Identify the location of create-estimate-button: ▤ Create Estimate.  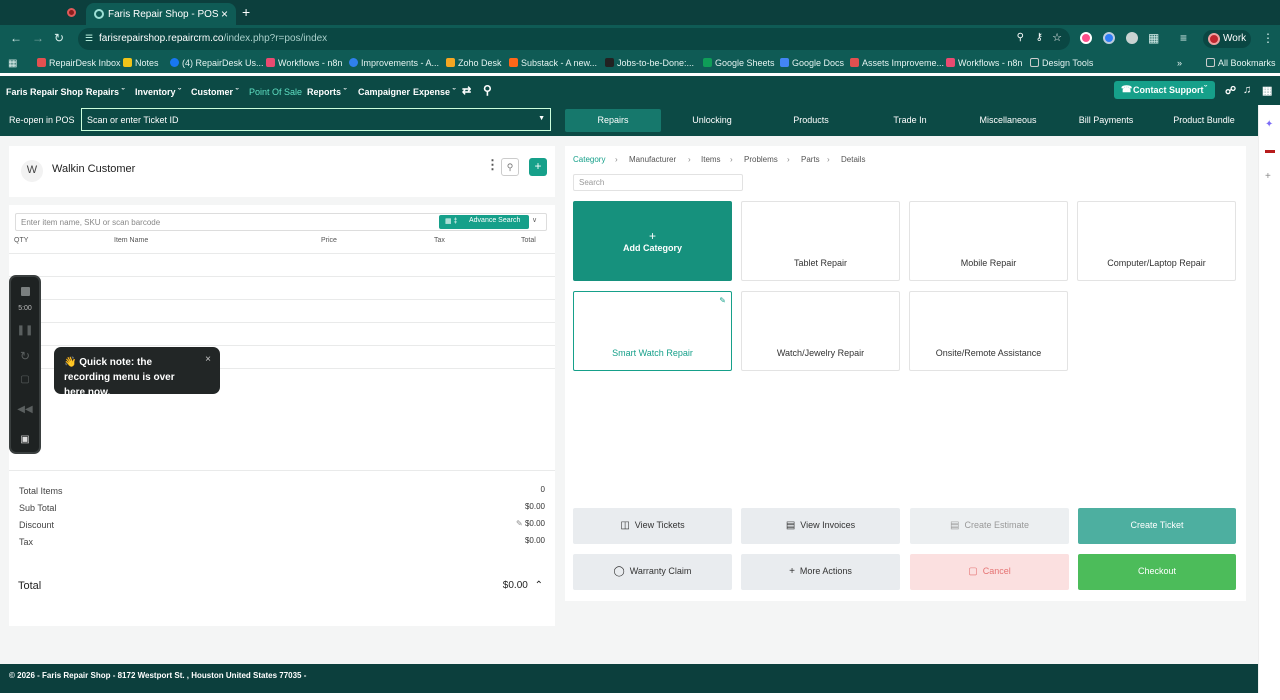
(989, 526).